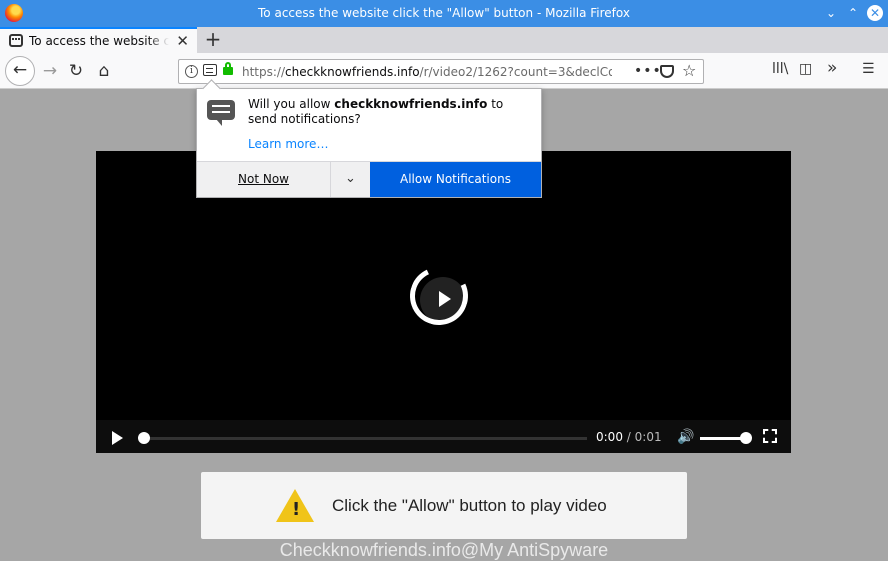 This screenshot has height=561, width=888. What do you see at coordinates (291, 104) in the screenshot?
I see `message-text-start: Will you allow` at bounding box center [291, 104].